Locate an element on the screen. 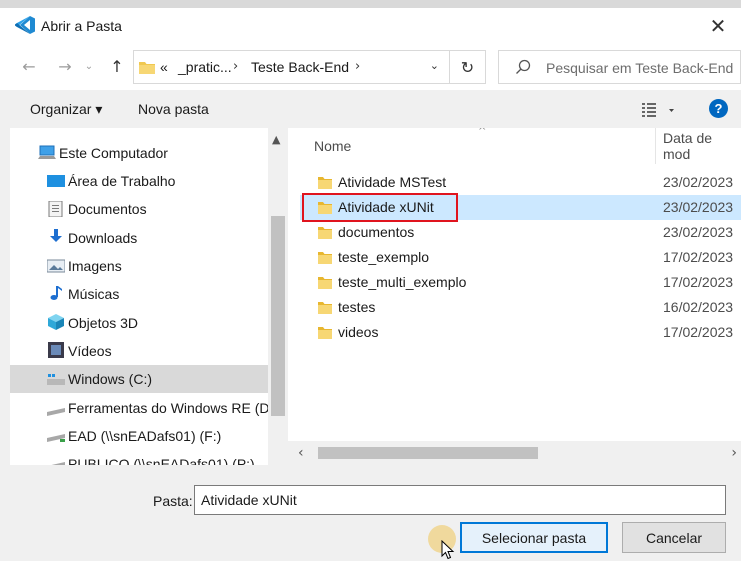  column-header-name: Nome is located at coordinates (332, 146).